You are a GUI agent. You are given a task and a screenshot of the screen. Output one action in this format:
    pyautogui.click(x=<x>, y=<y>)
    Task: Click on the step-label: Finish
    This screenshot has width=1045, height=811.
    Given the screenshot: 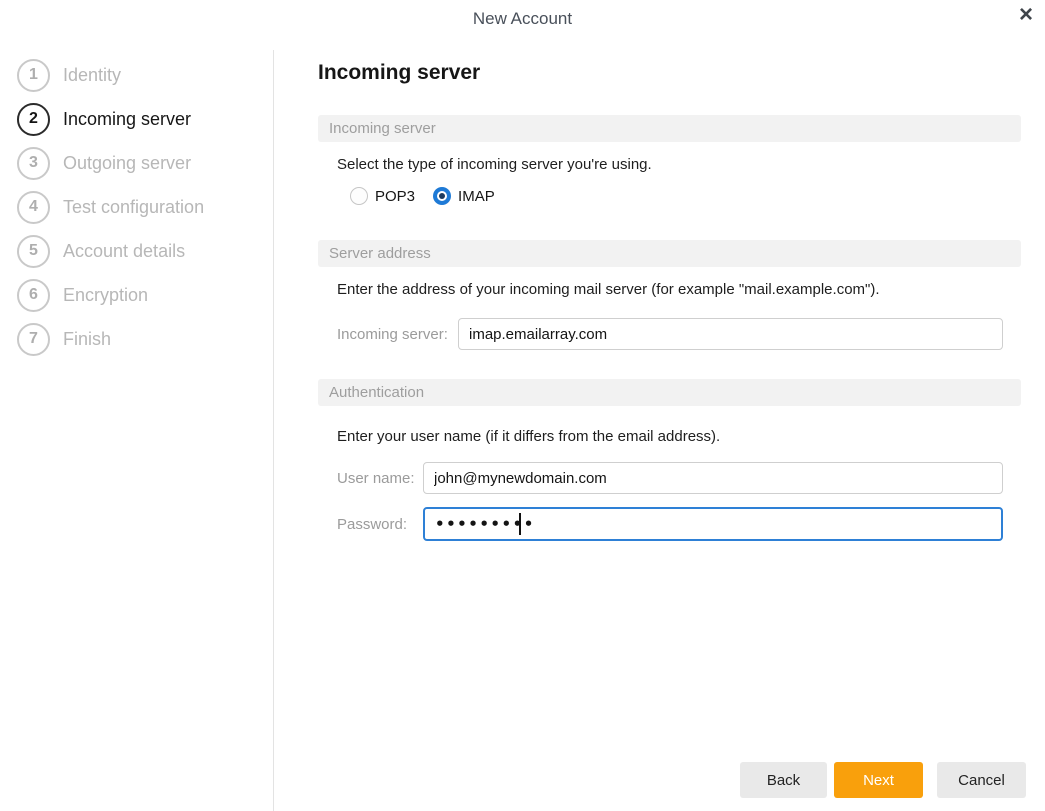 What is the action you would take?
    pyautogui.click(x=87, y=338)
    